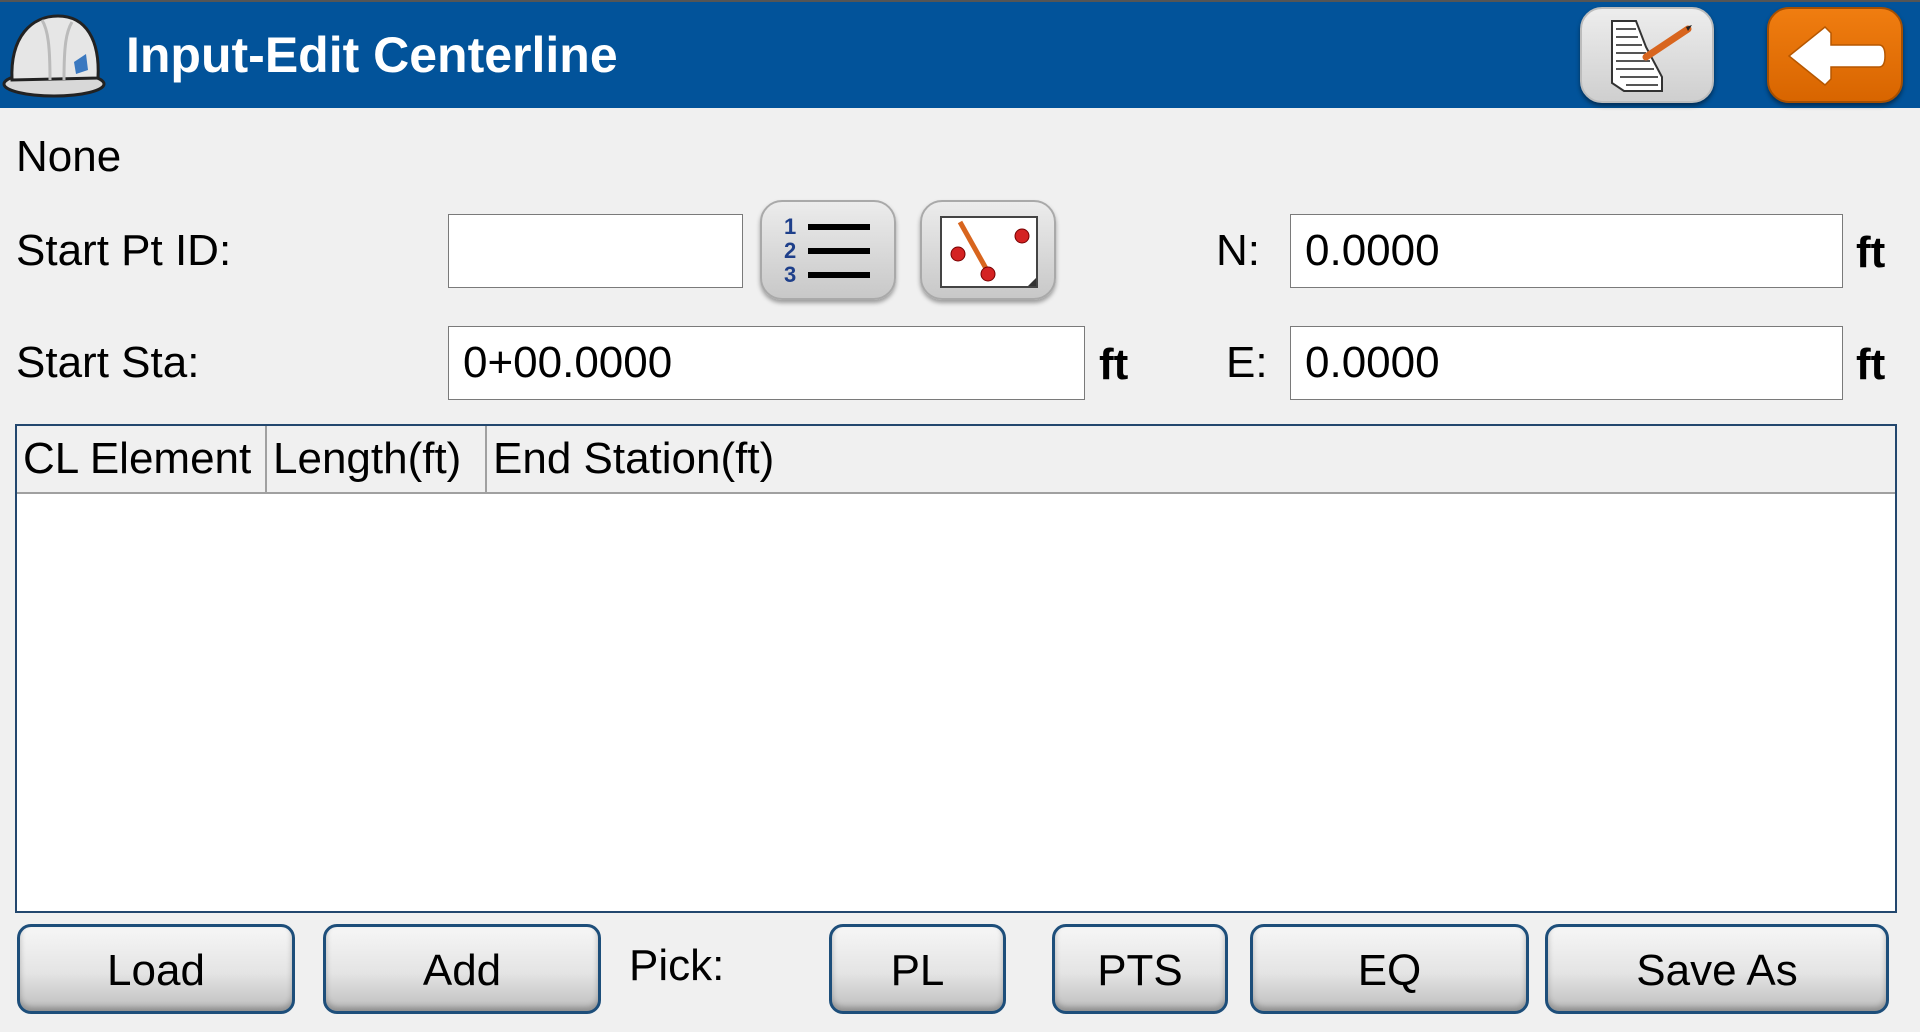 Image resolution: width=1920 pixels, height=1032 pixels. Describe the element at coordinates (1836, 58) in the screenshot. I see `back-arrow-icon` at that location.